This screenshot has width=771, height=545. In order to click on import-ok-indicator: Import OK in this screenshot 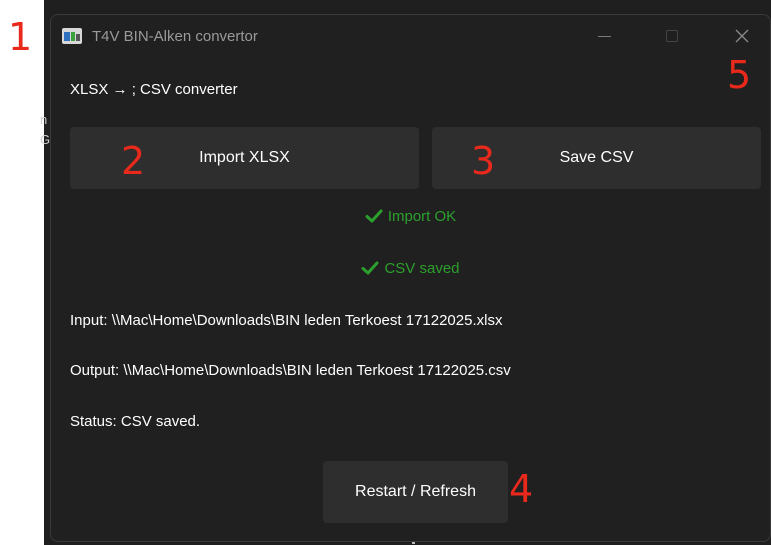, I will do `click(410, 216)`.